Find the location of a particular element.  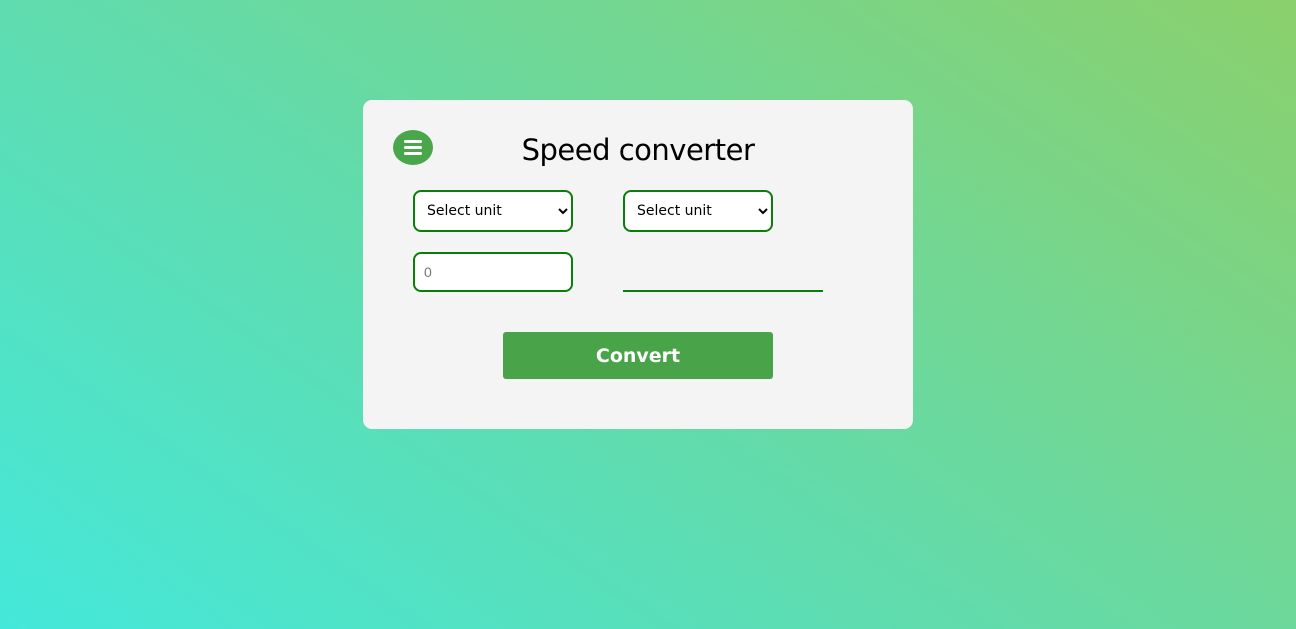

convert-button: Convert is located at coordinates (638, 355).